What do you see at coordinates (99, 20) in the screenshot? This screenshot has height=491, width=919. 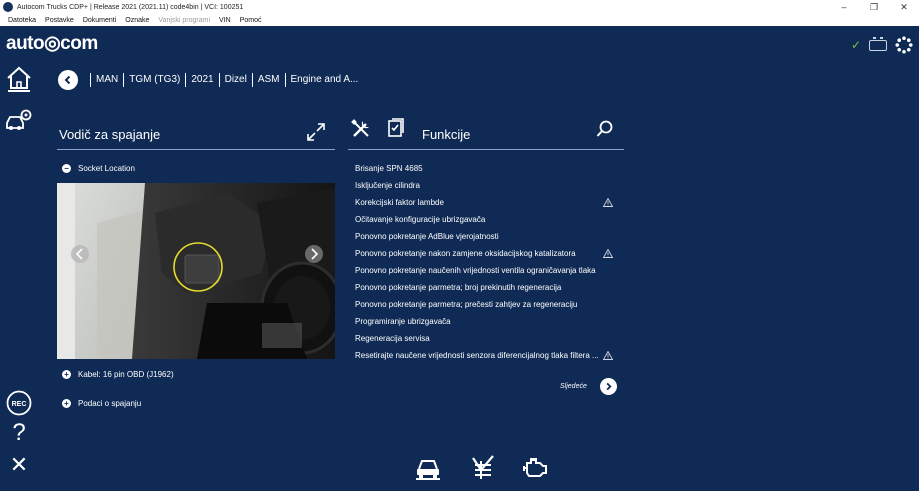 I see `menu-item-dokumenti: Dokumenti` at bounding box center [99, 20].